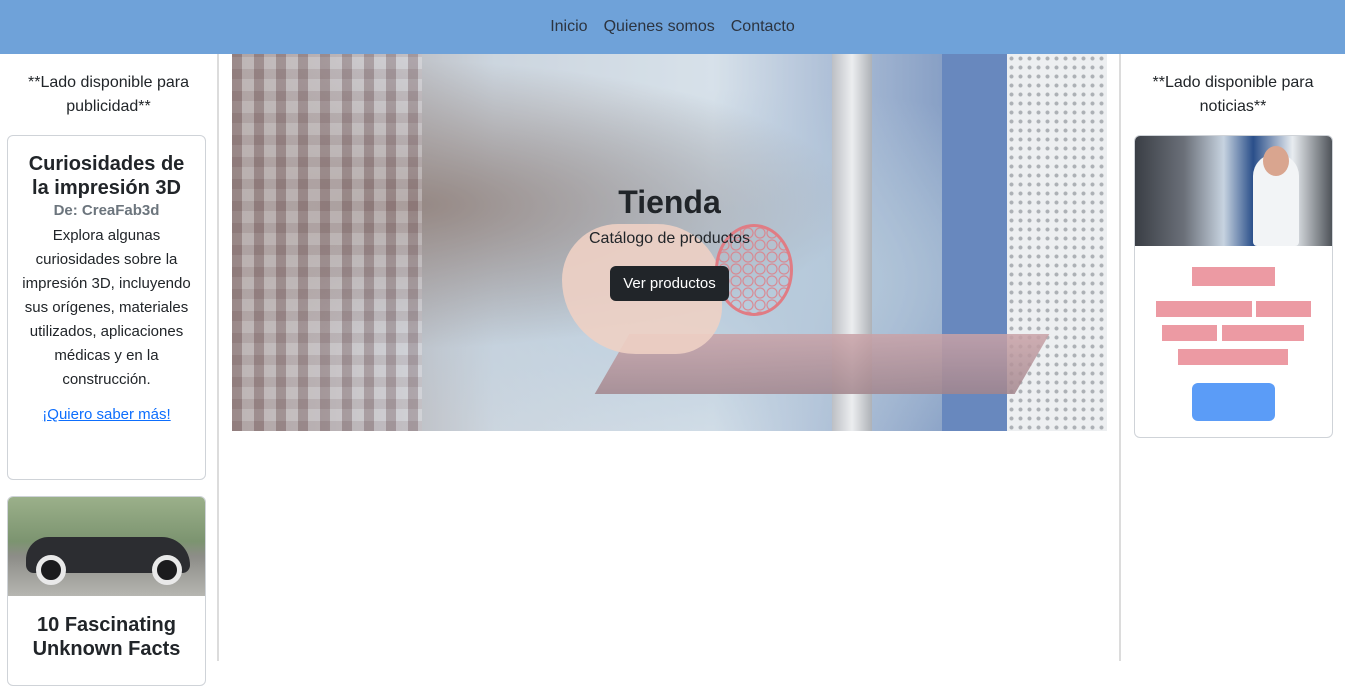 This screenshot has height=686, width=1345. I want to click on ad-space-note: **Lado disponible para publicidad**, so click(108, 94).